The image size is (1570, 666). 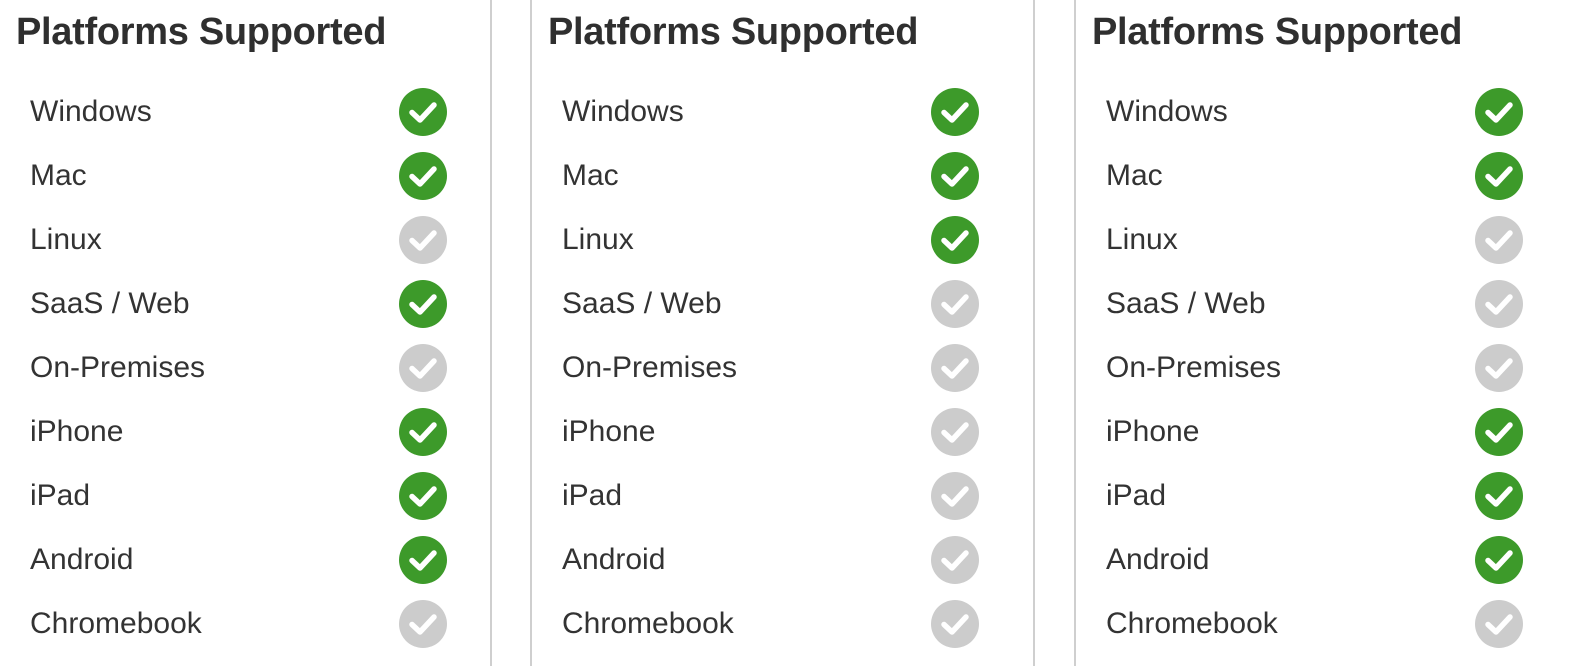 What do you see at coordinates (491, 333) in the screenshot?
I see `panel-divider` at bounding box center [491, 333].